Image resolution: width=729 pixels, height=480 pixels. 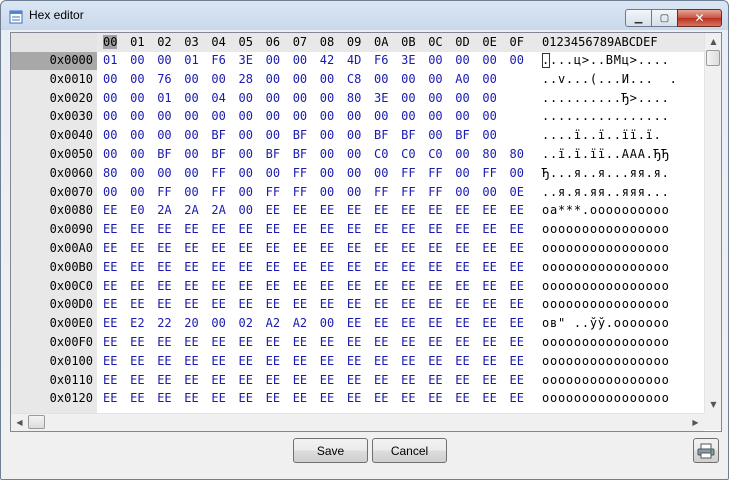 What do you see at coordinates (706, 450) in the screenshot?
I see `print-button` at bounding box center [706, 450].